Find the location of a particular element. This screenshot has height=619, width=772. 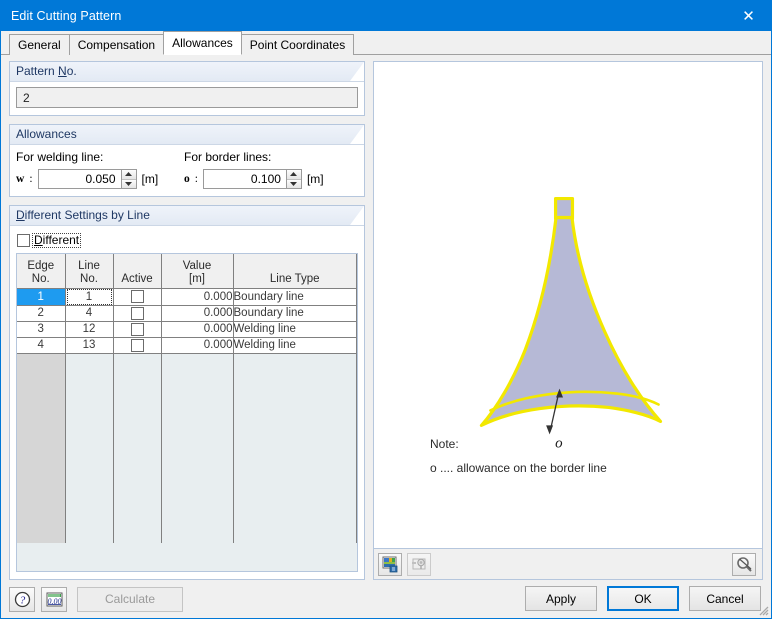

cell-line-no: 1 is located at coordinates (89, 297).